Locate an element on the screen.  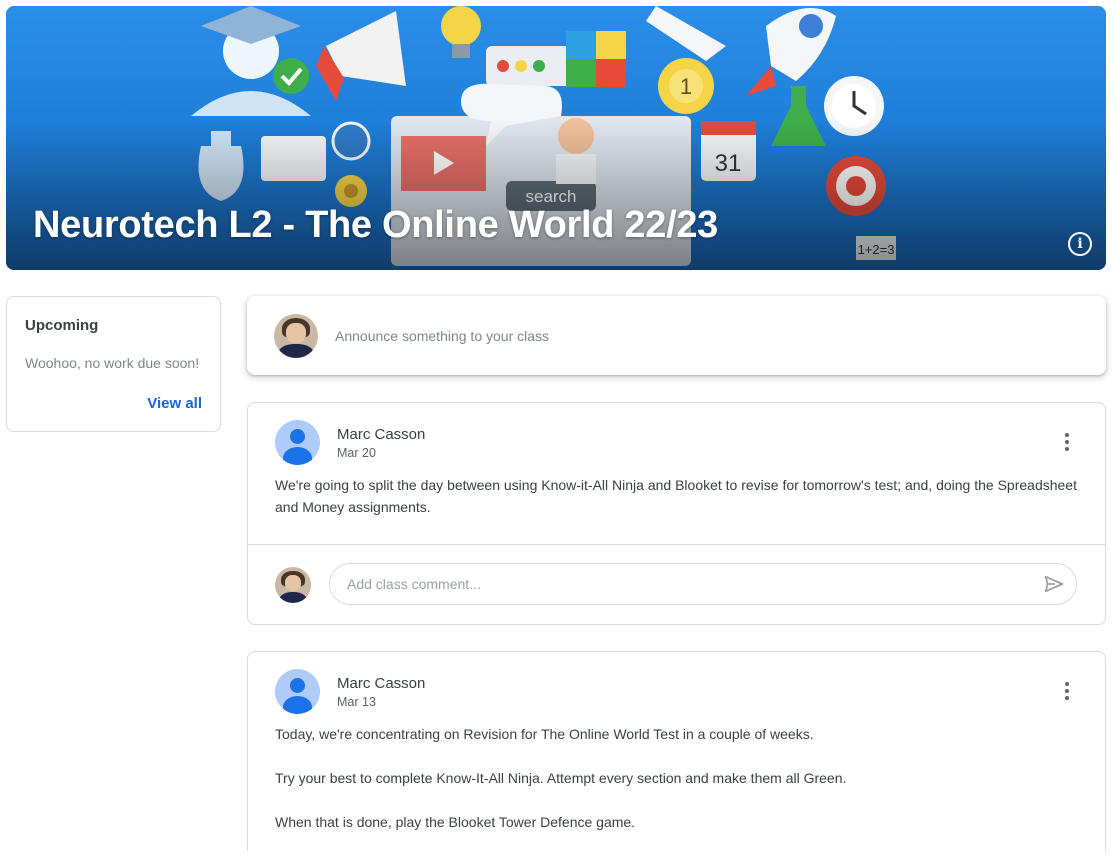
post-header: Marc Casson Mar 13 is located at coordinates (350, 691).